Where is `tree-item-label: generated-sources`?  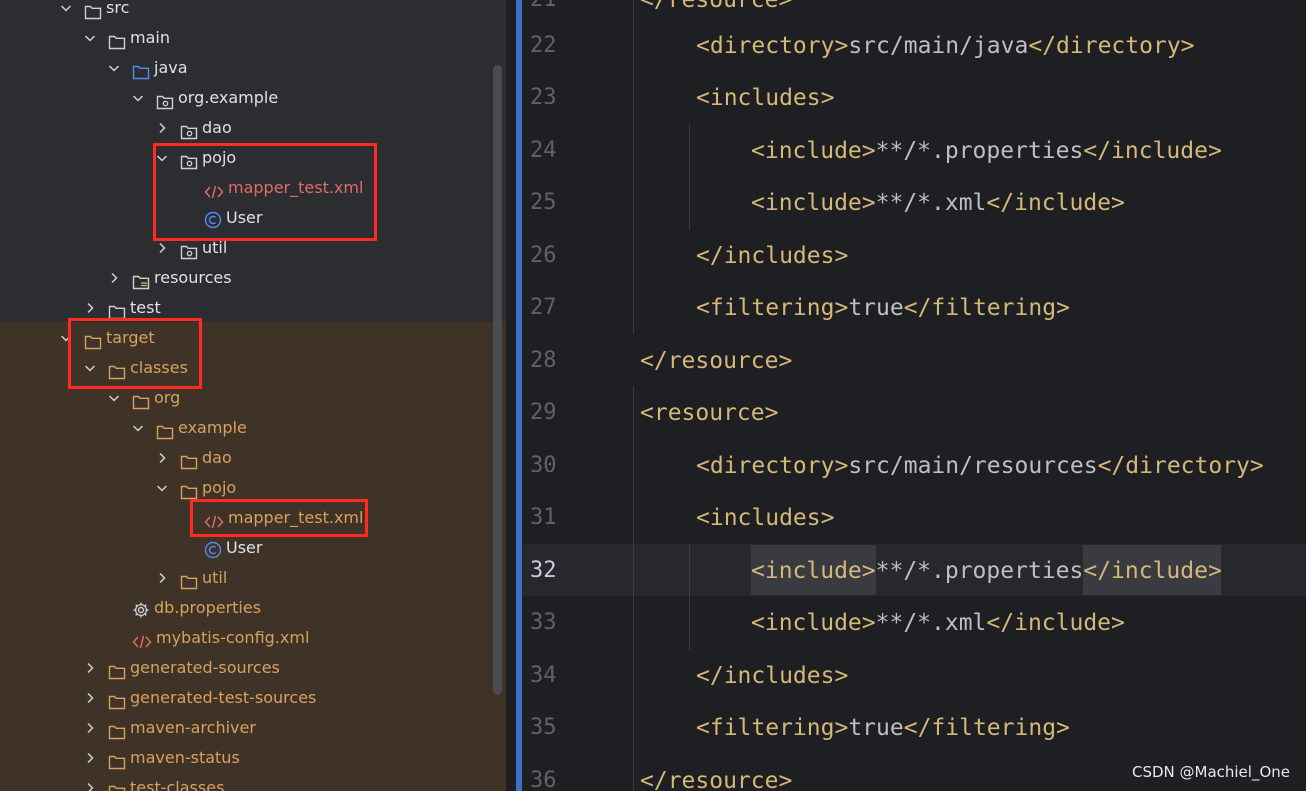 tree-item-label: generated-sources is located at coordinates (205, 667).